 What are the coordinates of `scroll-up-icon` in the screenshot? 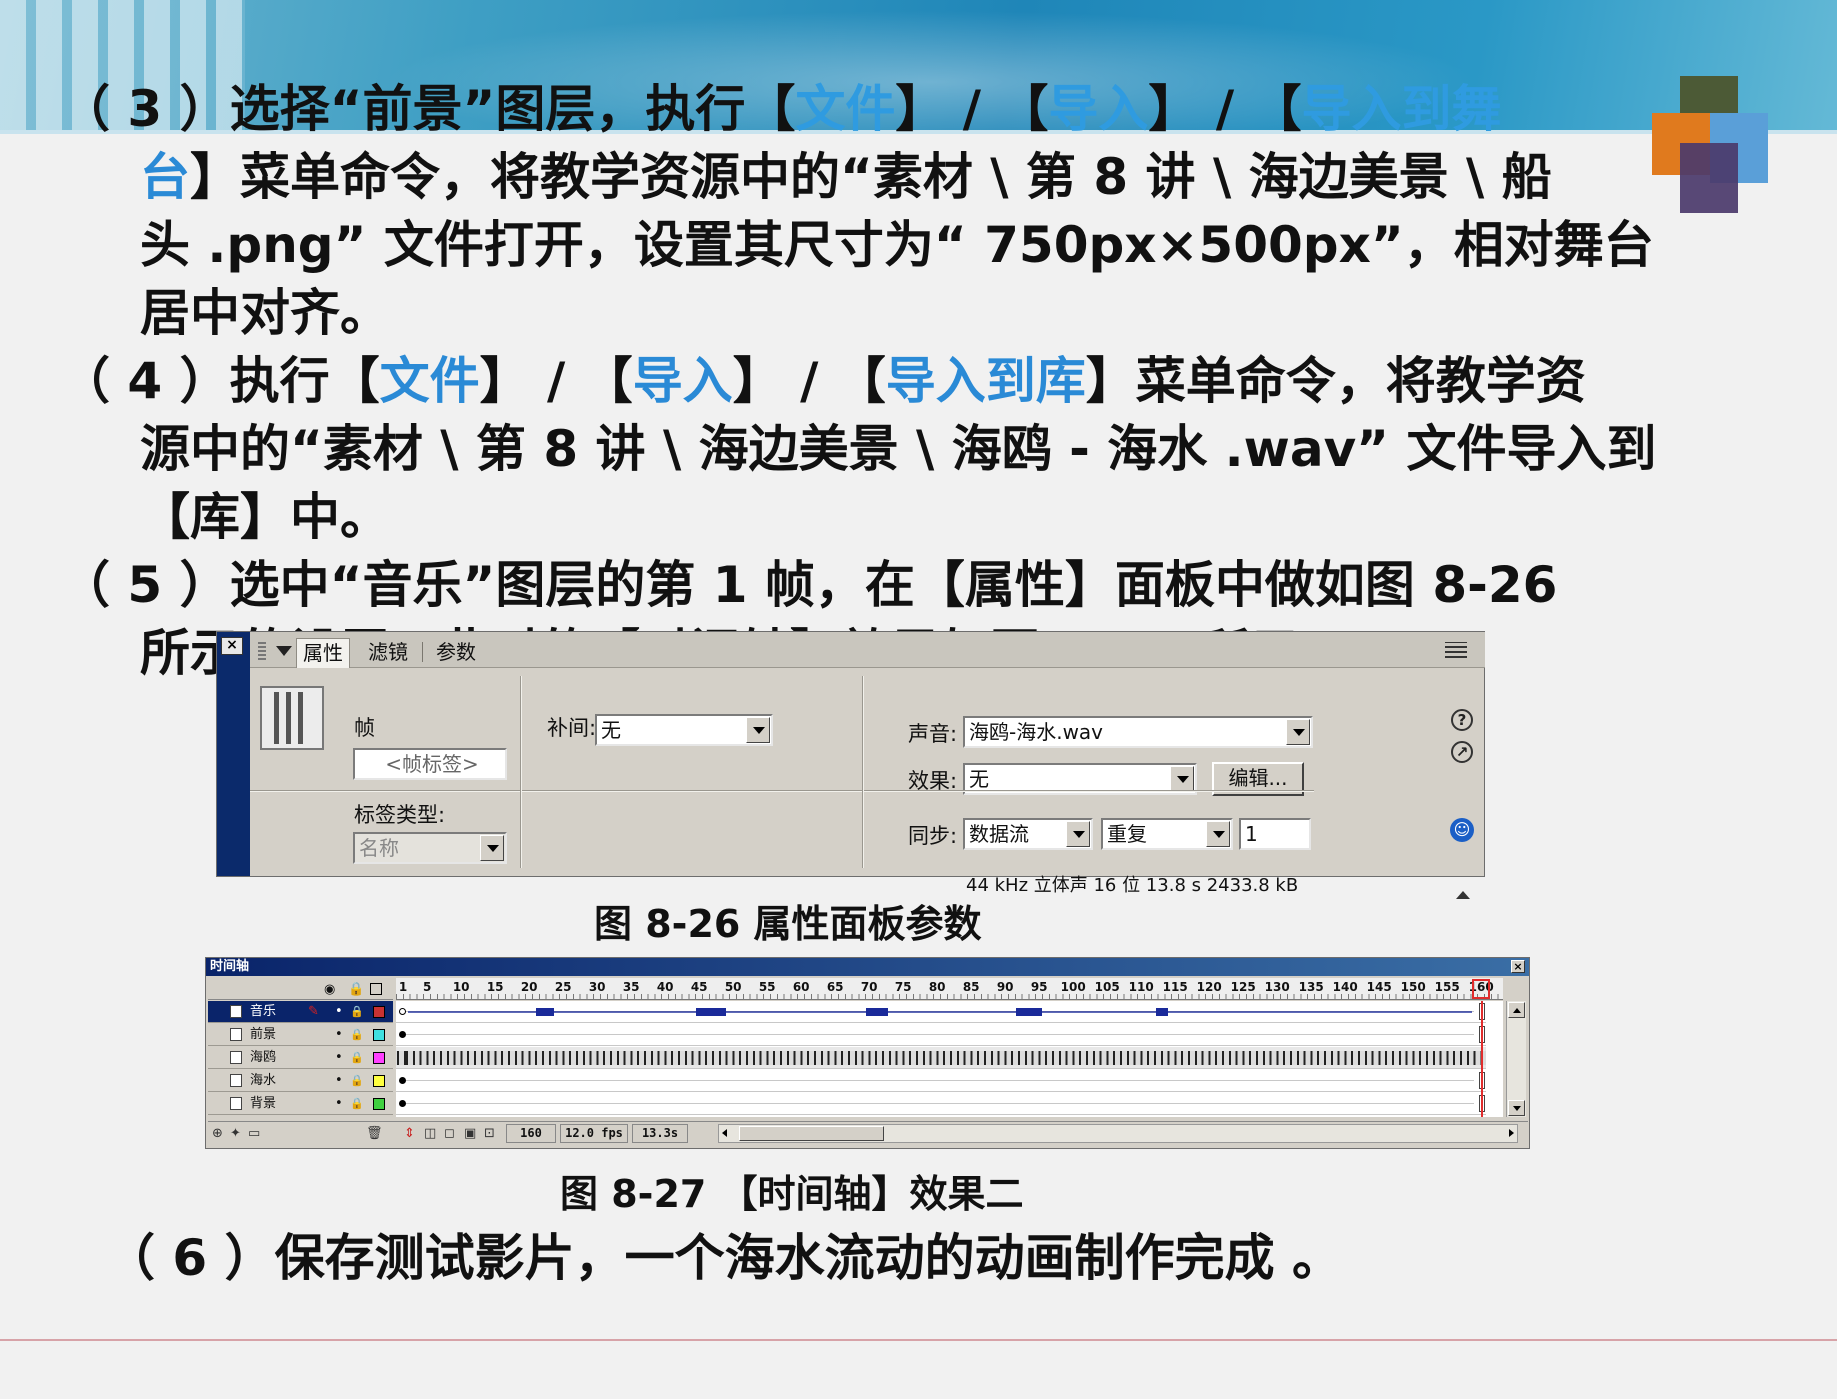 It's located at (1516, 1010).